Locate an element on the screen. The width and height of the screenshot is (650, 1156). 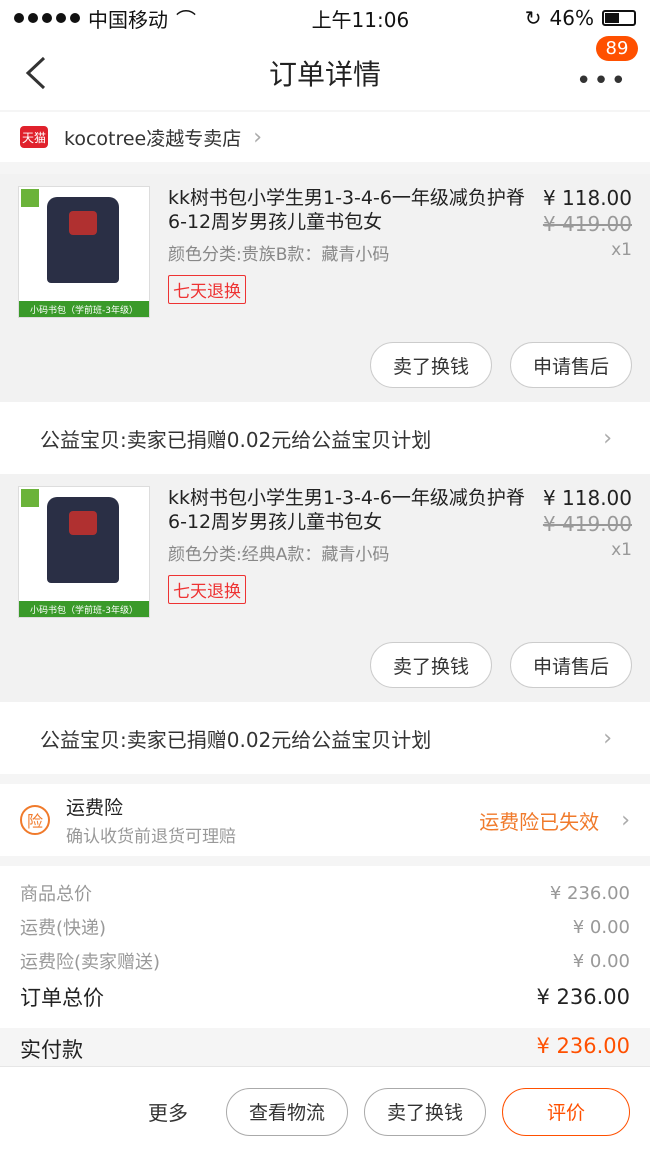
summary-row: 商品总价 ¥ 236.00 is located at coordinates (325, 893).